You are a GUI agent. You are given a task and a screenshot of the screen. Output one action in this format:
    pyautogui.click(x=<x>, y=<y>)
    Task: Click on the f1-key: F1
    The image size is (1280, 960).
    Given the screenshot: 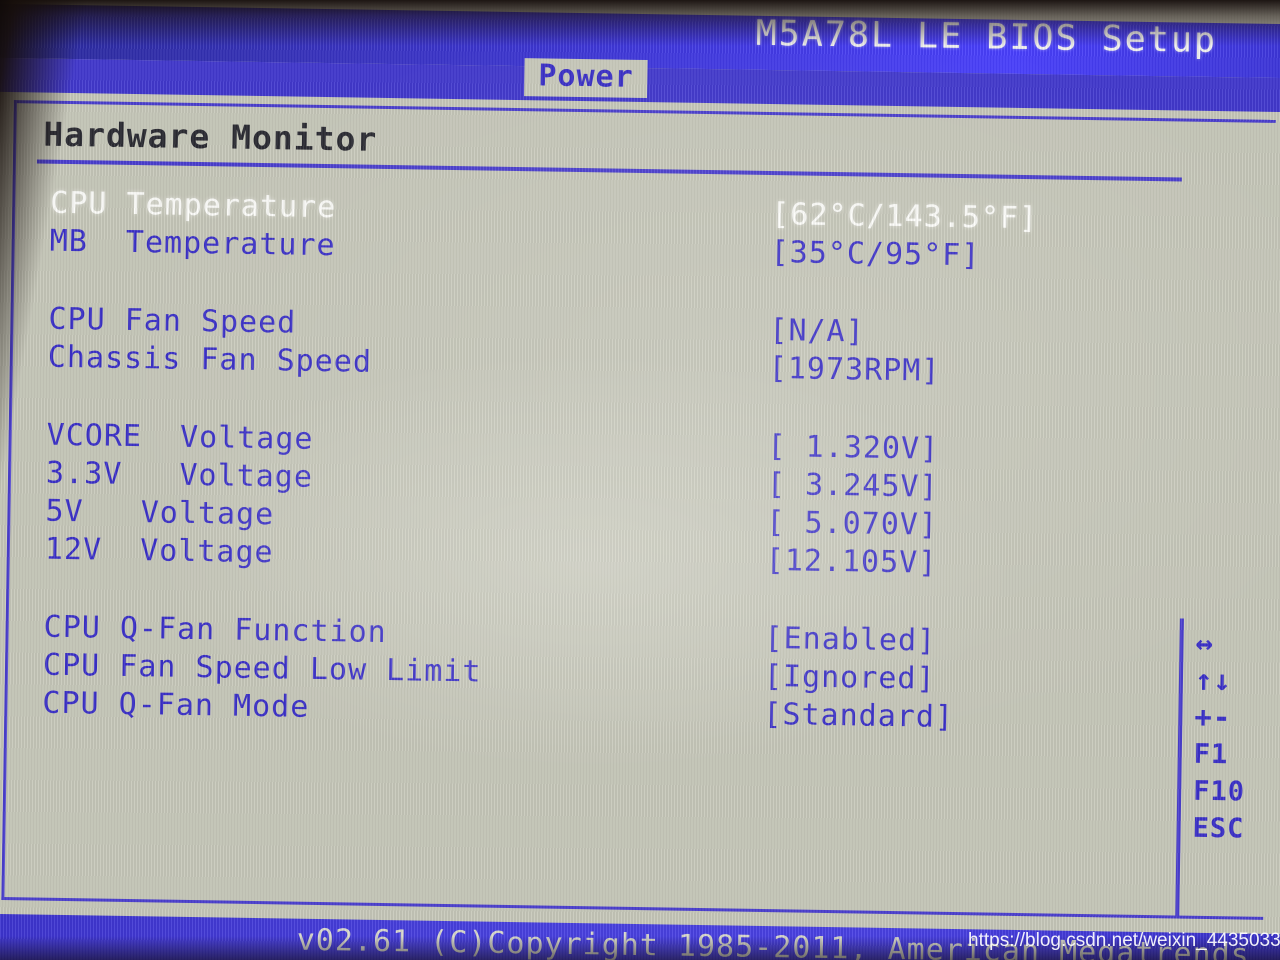 What is the action you would take?
    pyautogui.click(x=1234, y=755)
    